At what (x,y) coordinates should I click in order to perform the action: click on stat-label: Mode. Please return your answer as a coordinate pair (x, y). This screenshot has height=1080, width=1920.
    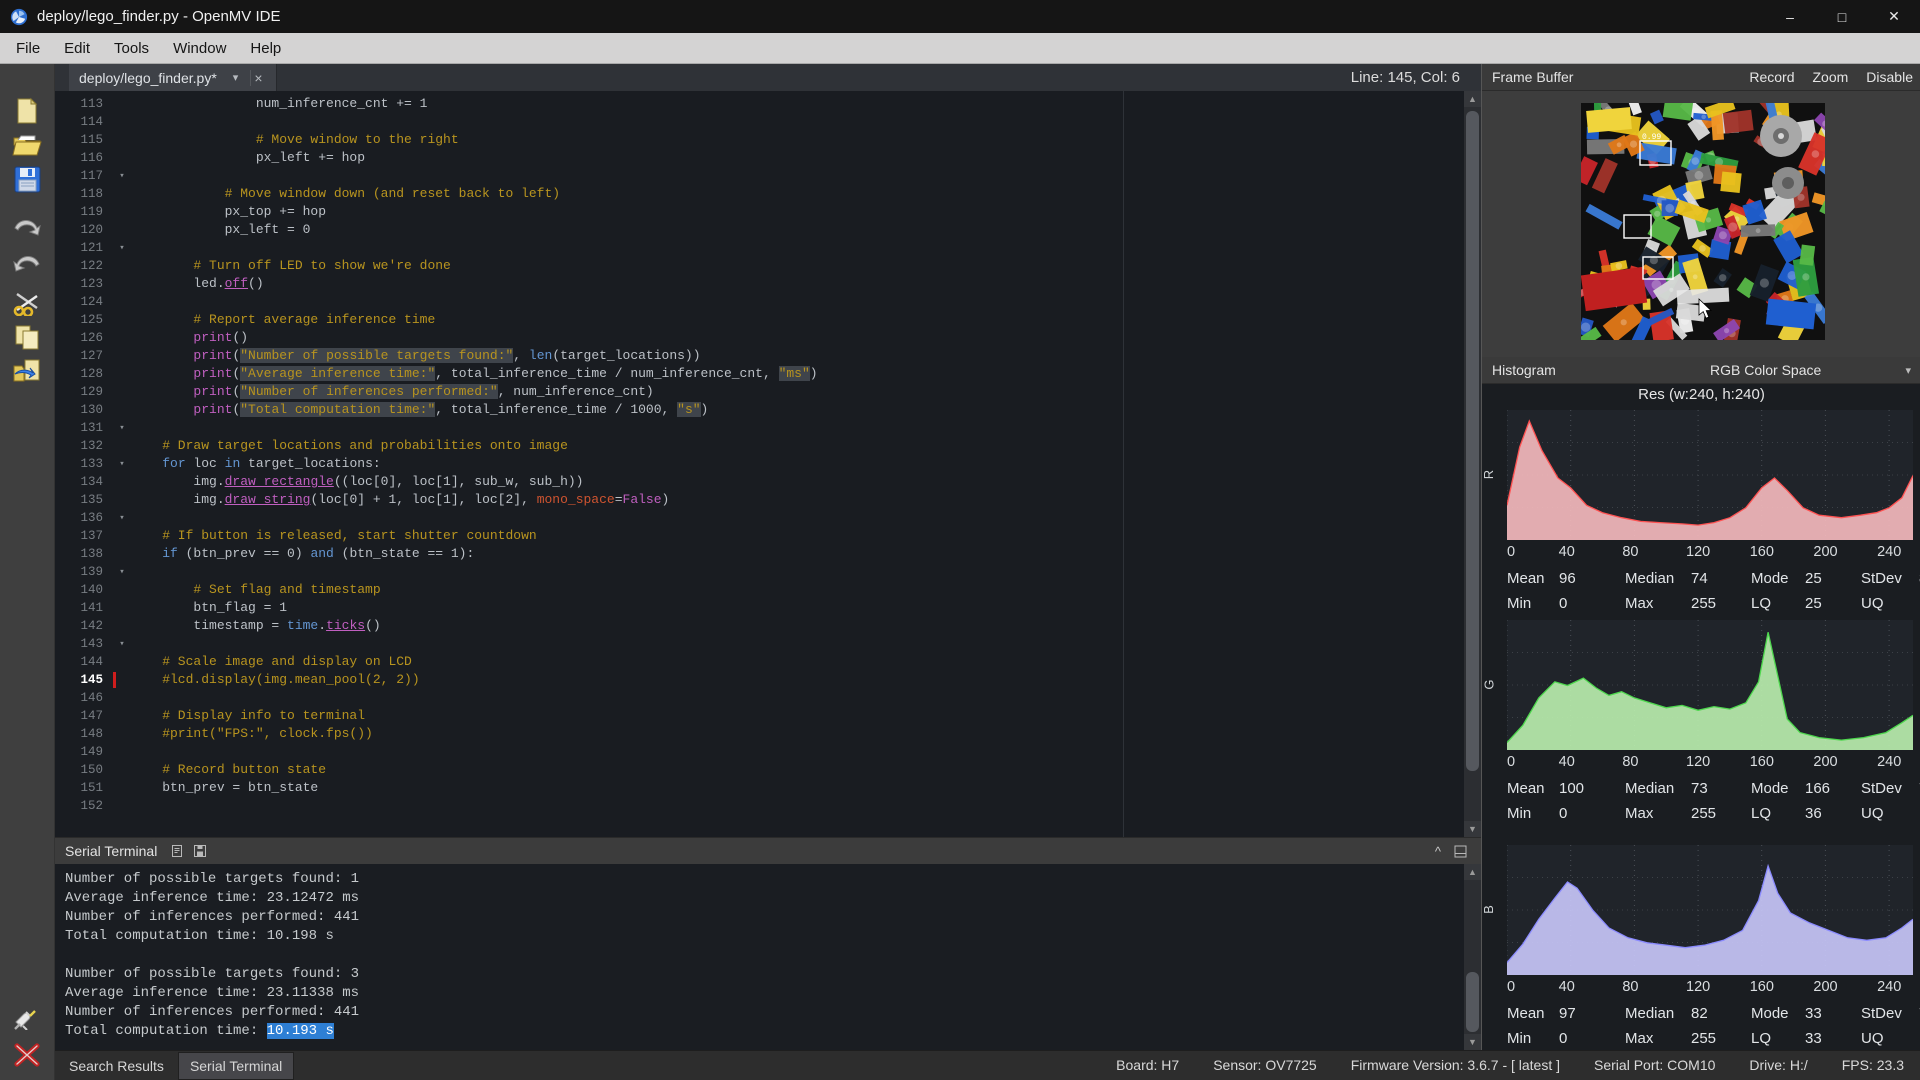
    Looking at the image, I should click on (1770, 578).